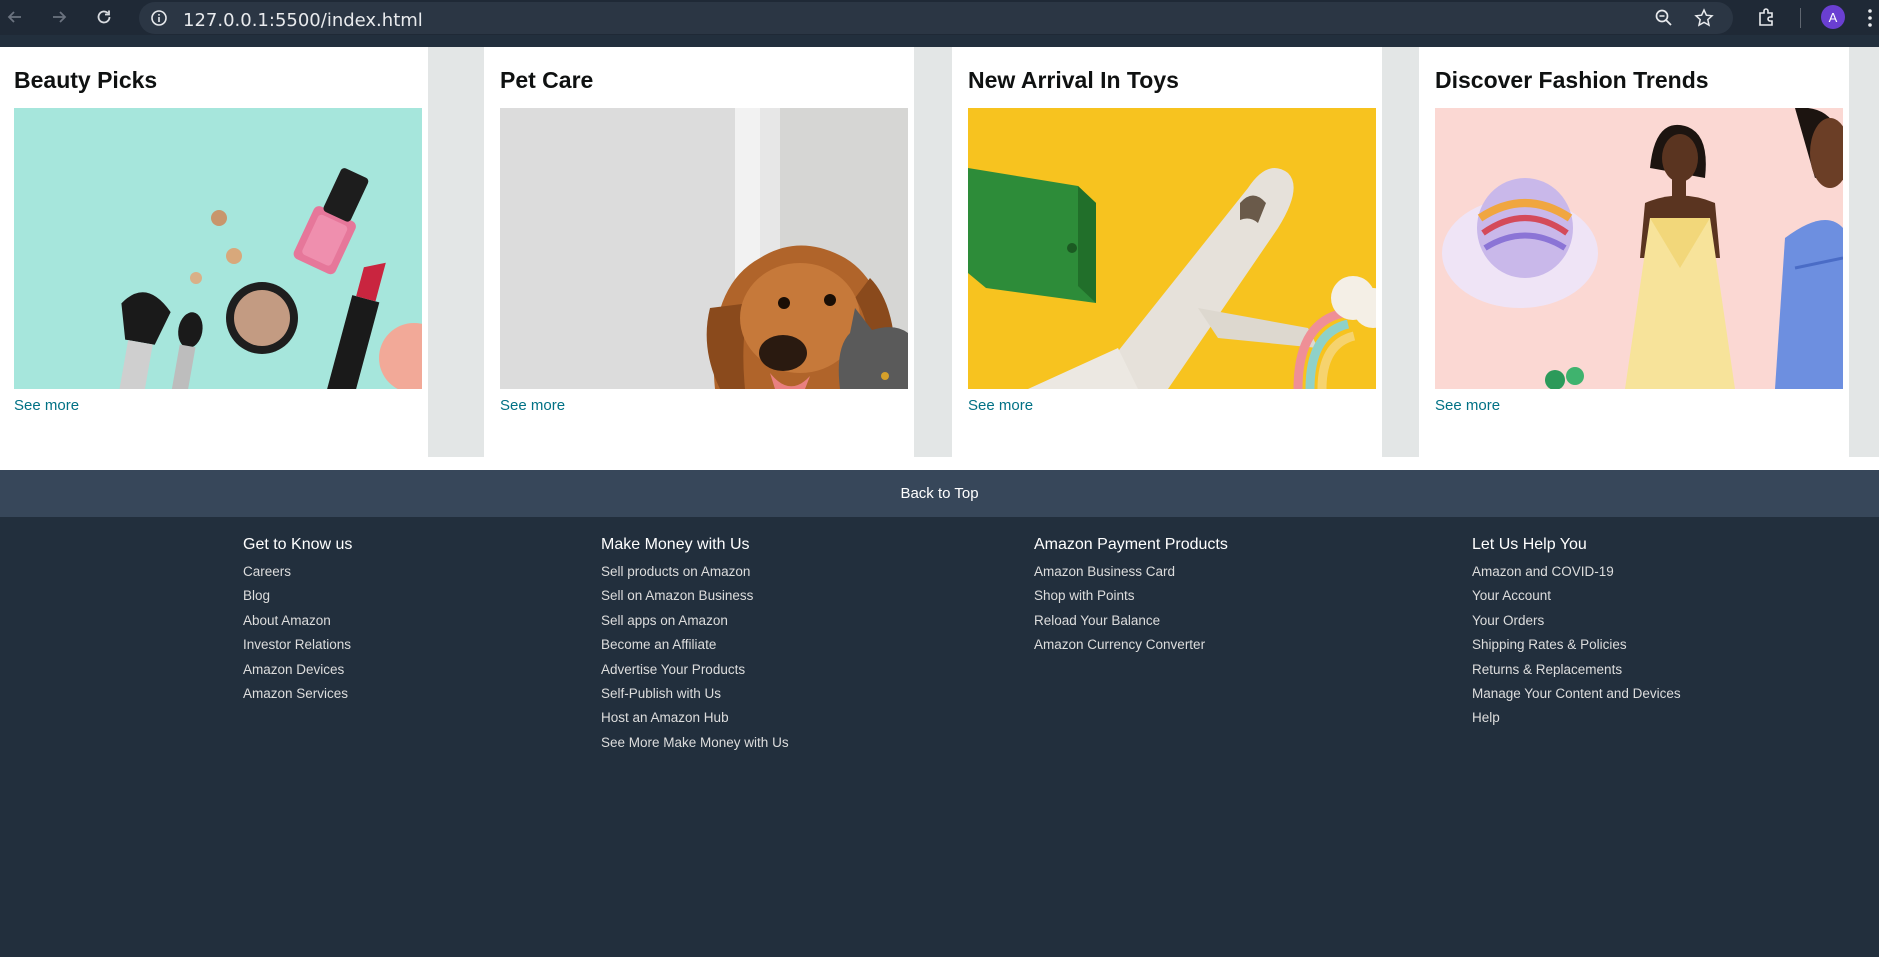 This screenshot has height=957, width=1879. What do you see at coordinates (15, 17) in the screenshot?
I see `back-icon` at bounding box center [15, 17].